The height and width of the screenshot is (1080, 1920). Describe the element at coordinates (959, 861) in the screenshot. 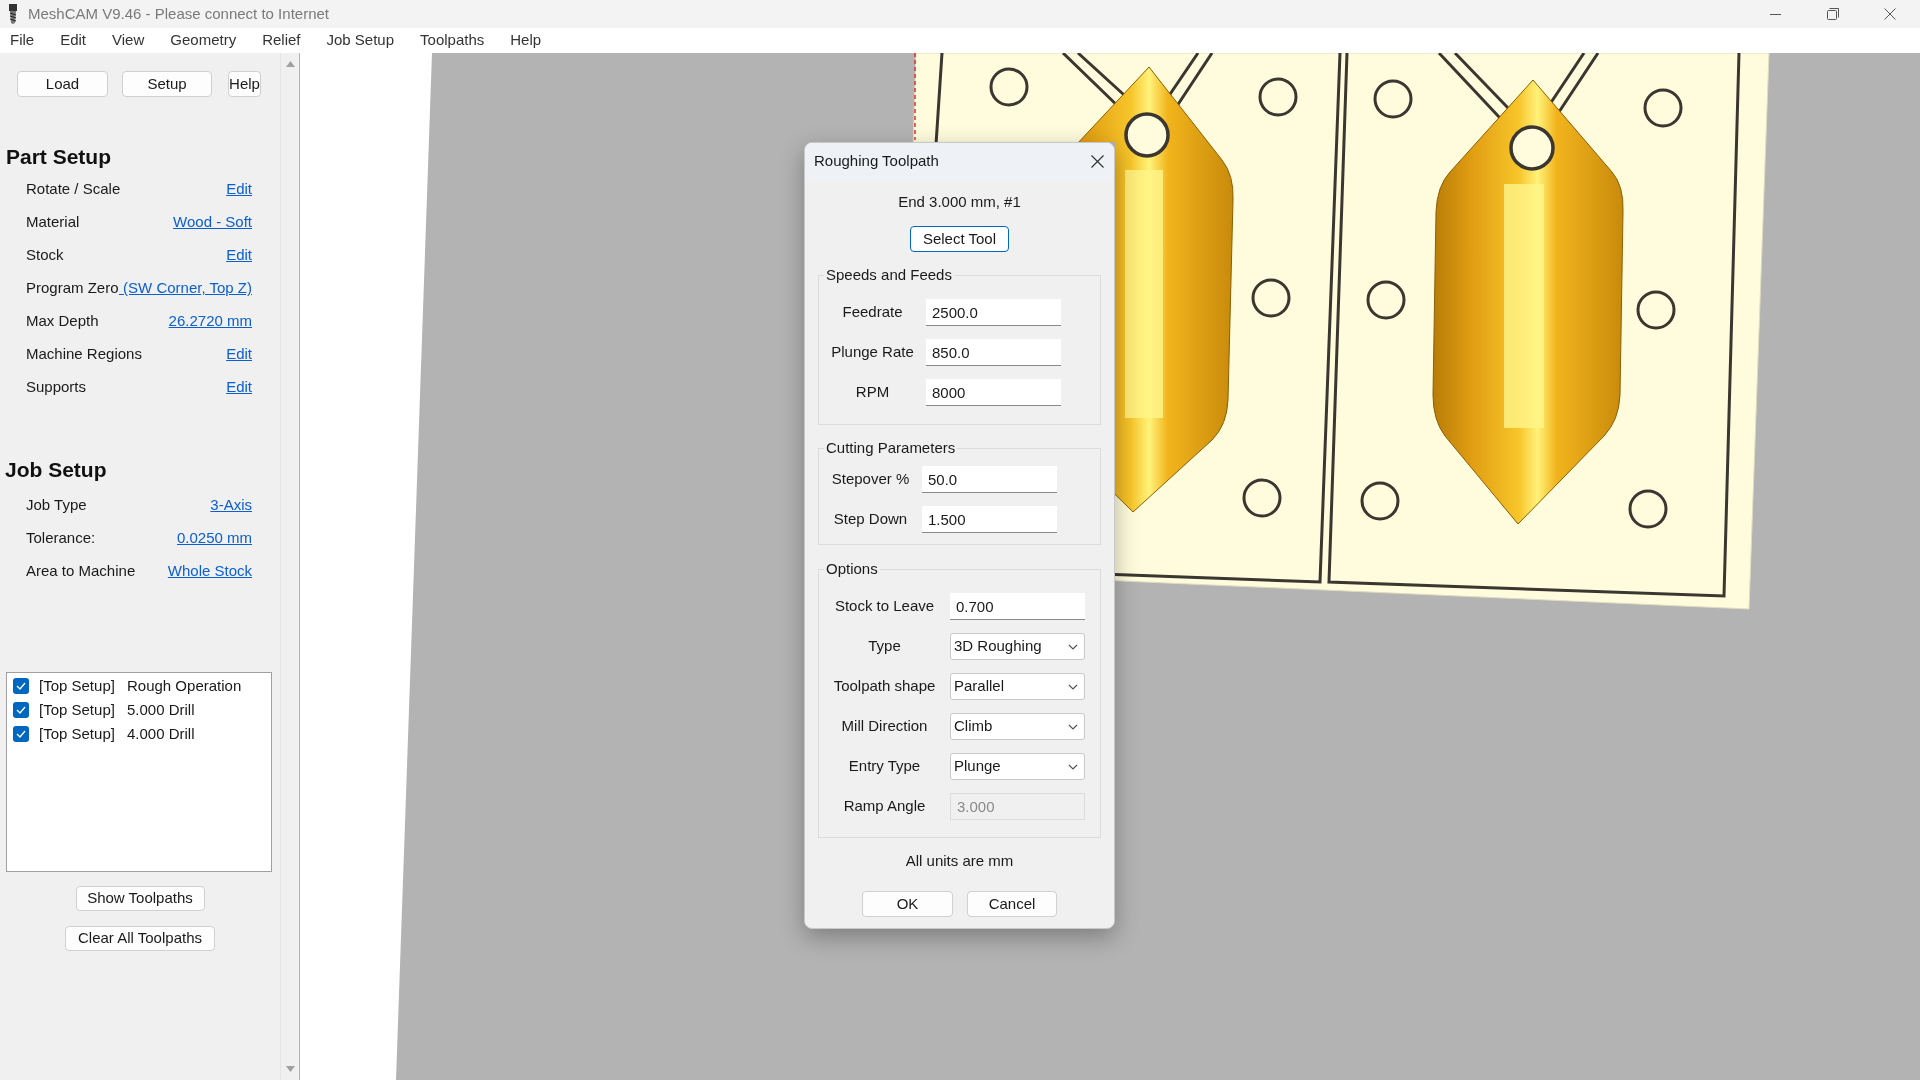

I see `units-note: All units are mm` at that location.